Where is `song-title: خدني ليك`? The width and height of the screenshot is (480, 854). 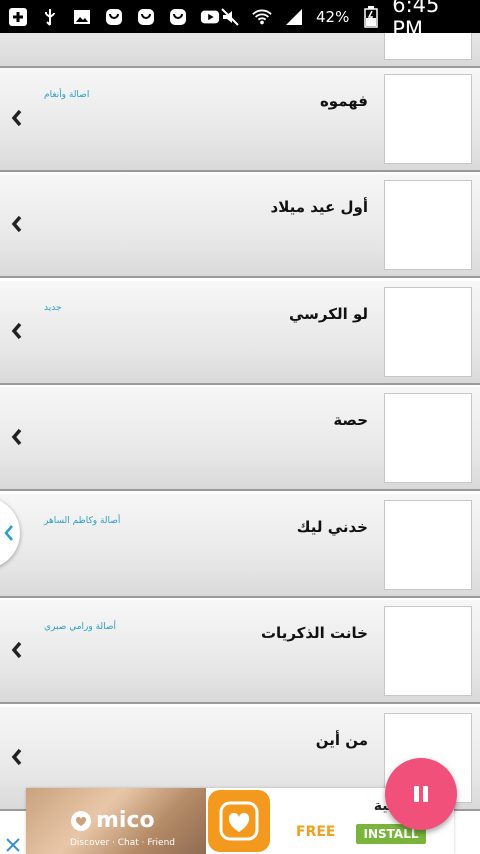 song-title: خدني ليك is located at coordinates (332, 527).